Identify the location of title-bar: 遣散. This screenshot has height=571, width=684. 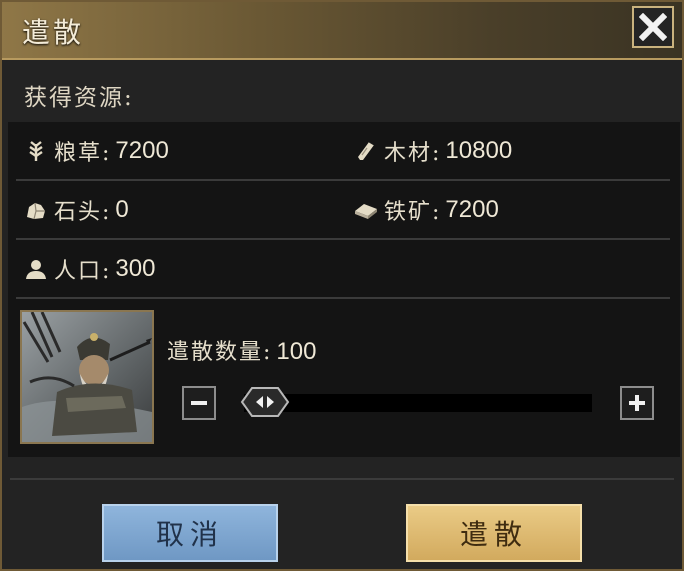
(342, 31).